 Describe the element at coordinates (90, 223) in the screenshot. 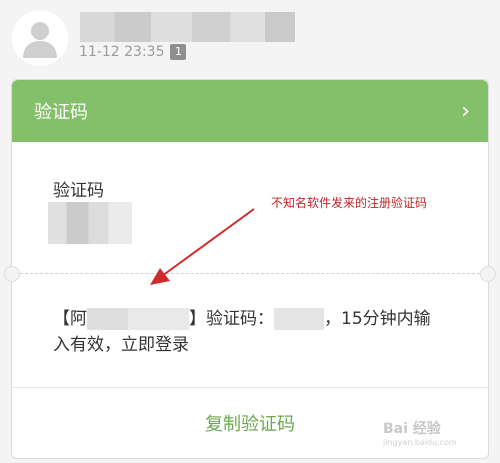

I see `code-value-blurred` at that location.